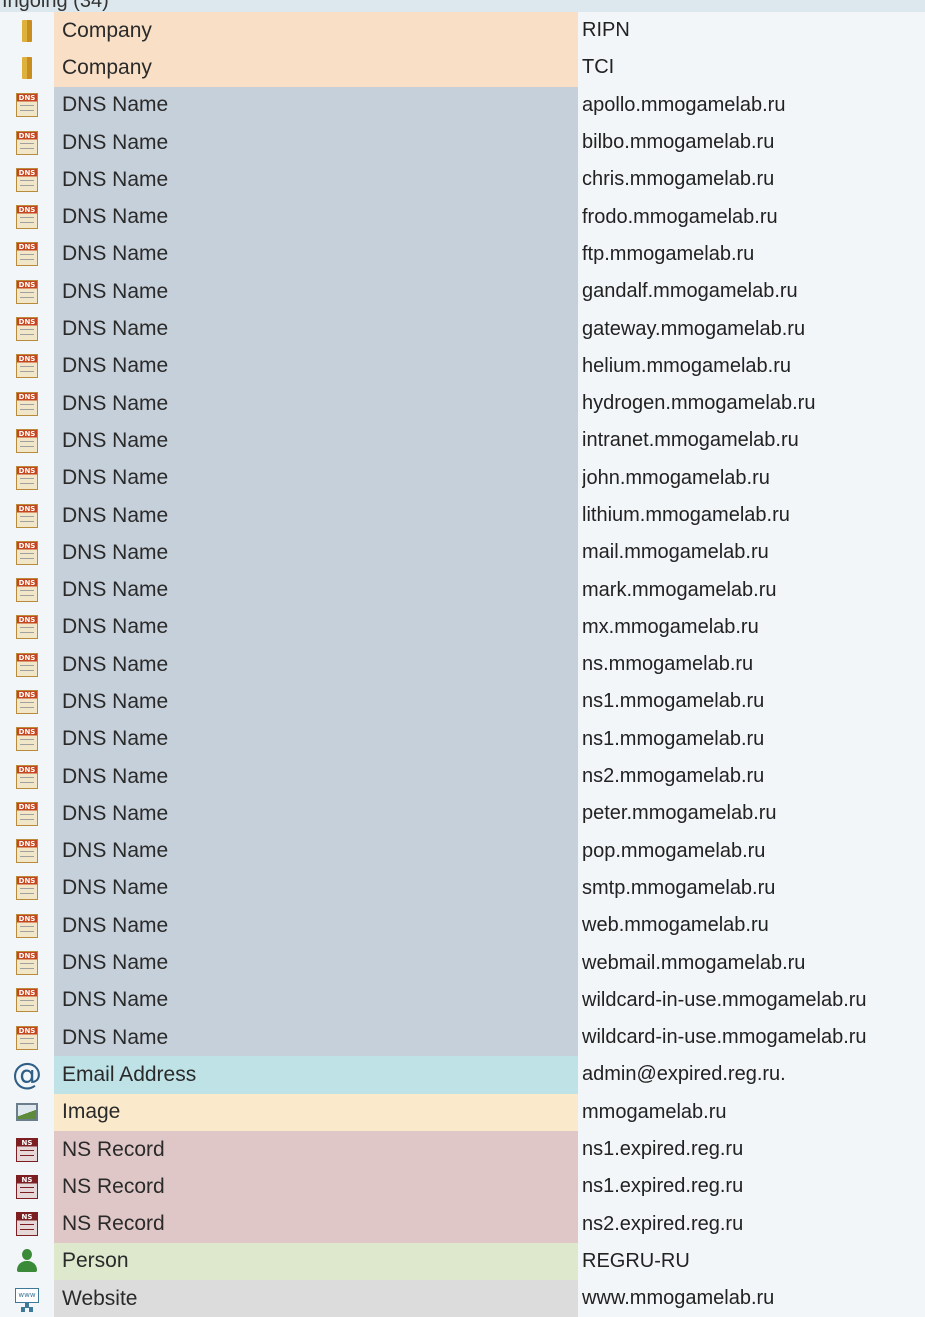  I want to click on list-item: DNS Namefrodo.mmogamelab.ru, so click(462, 217).